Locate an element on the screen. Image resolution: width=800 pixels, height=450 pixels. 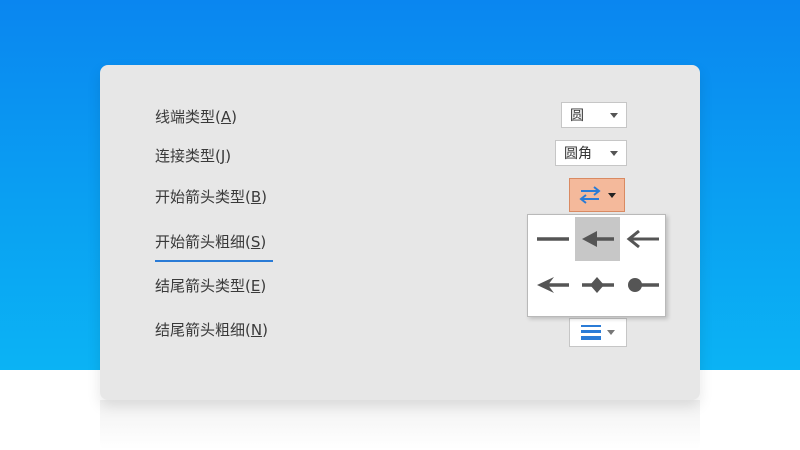
join-type-label: 连接类型(J) is located at coordinates (193, 156).